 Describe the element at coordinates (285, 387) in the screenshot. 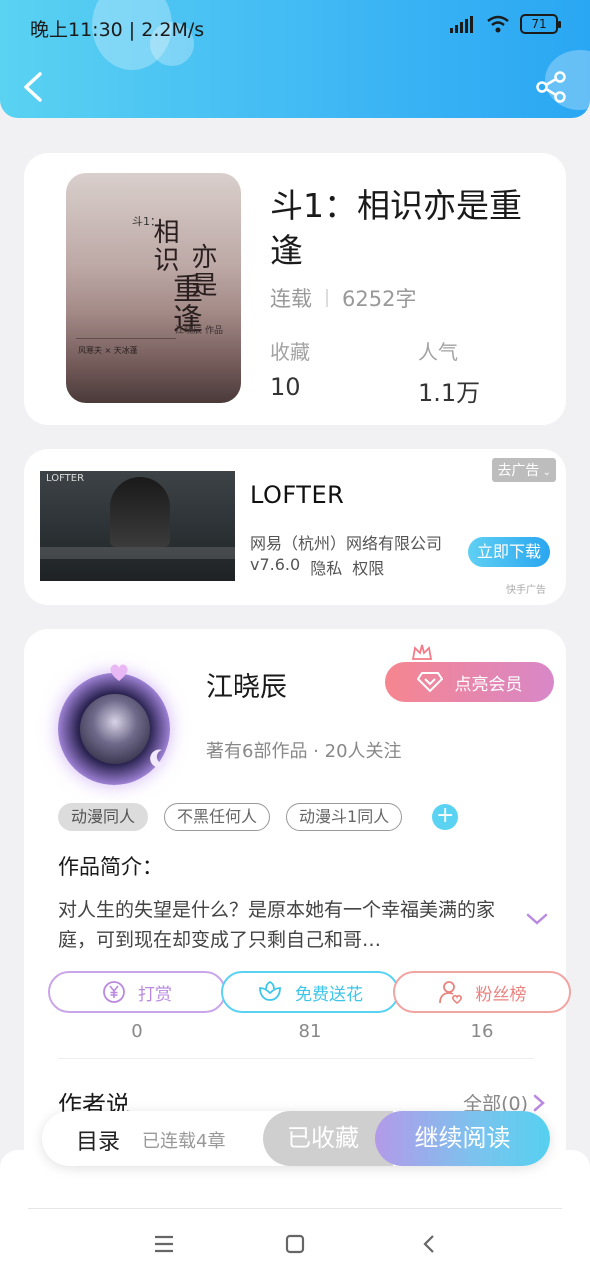

I see `favorites-value: 10` at that location.